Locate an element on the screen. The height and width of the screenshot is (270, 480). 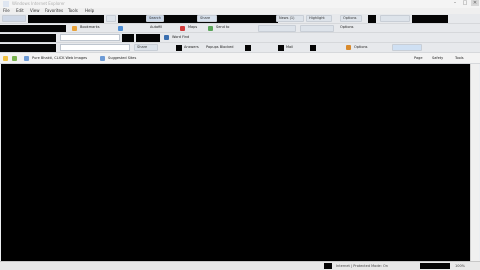
window-title: Windows Internet Explorer is located at coordinates (38, 3).